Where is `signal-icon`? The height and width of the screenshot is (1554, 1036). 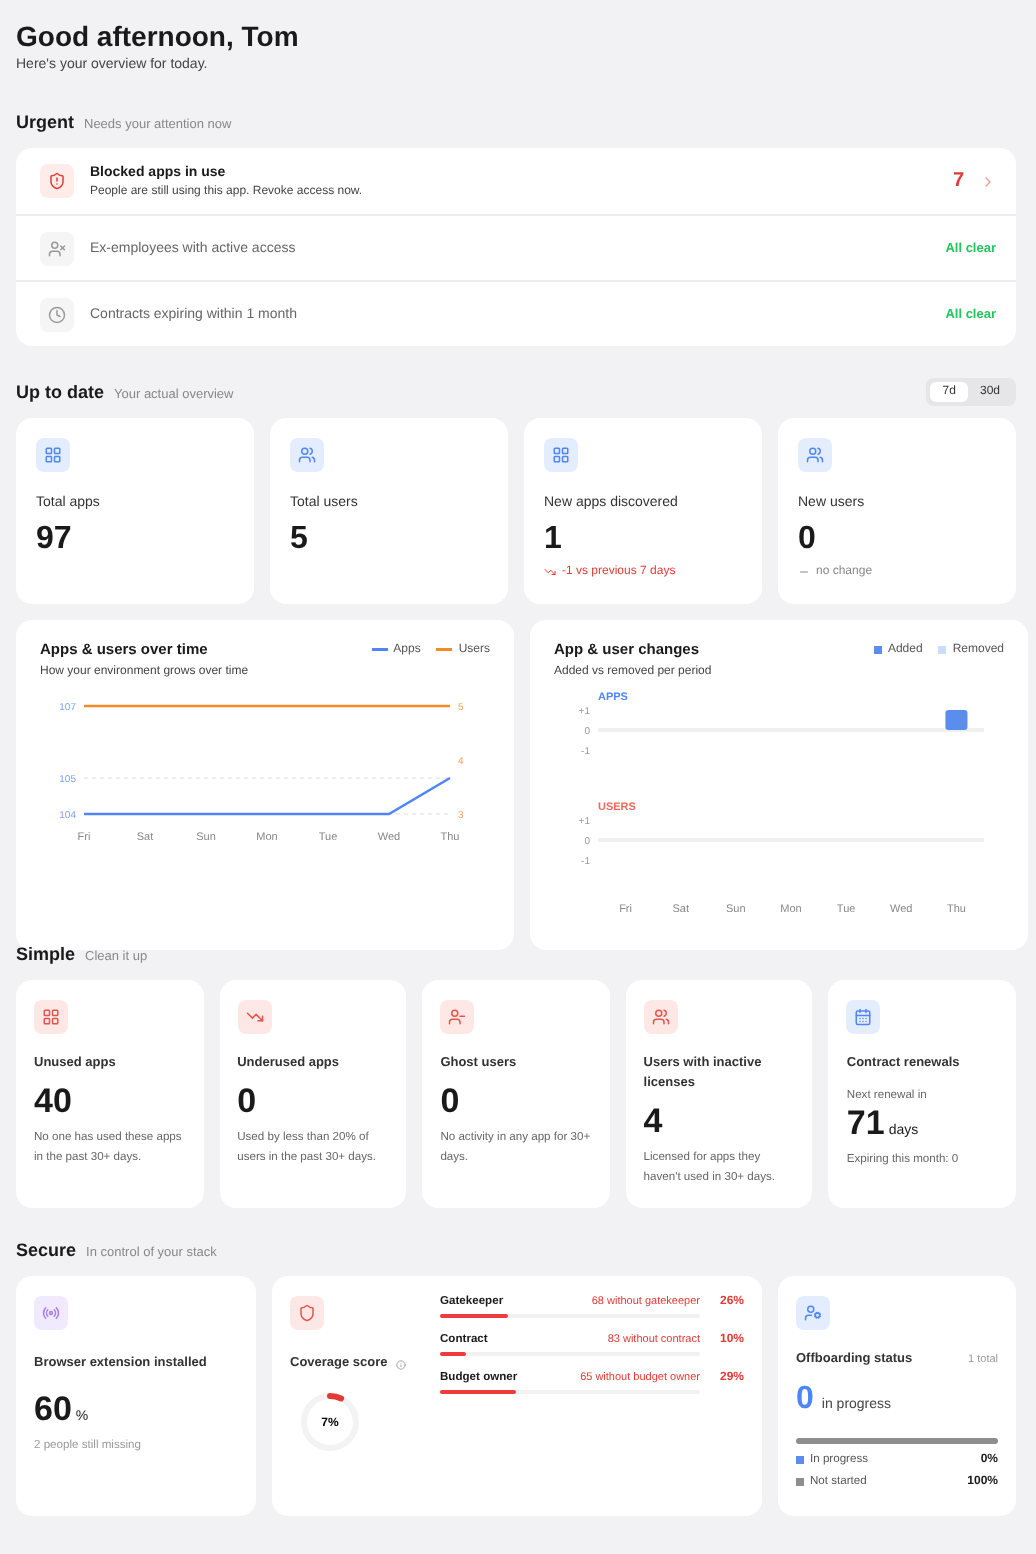 signal-icon is located at coordinates (51, 1313).